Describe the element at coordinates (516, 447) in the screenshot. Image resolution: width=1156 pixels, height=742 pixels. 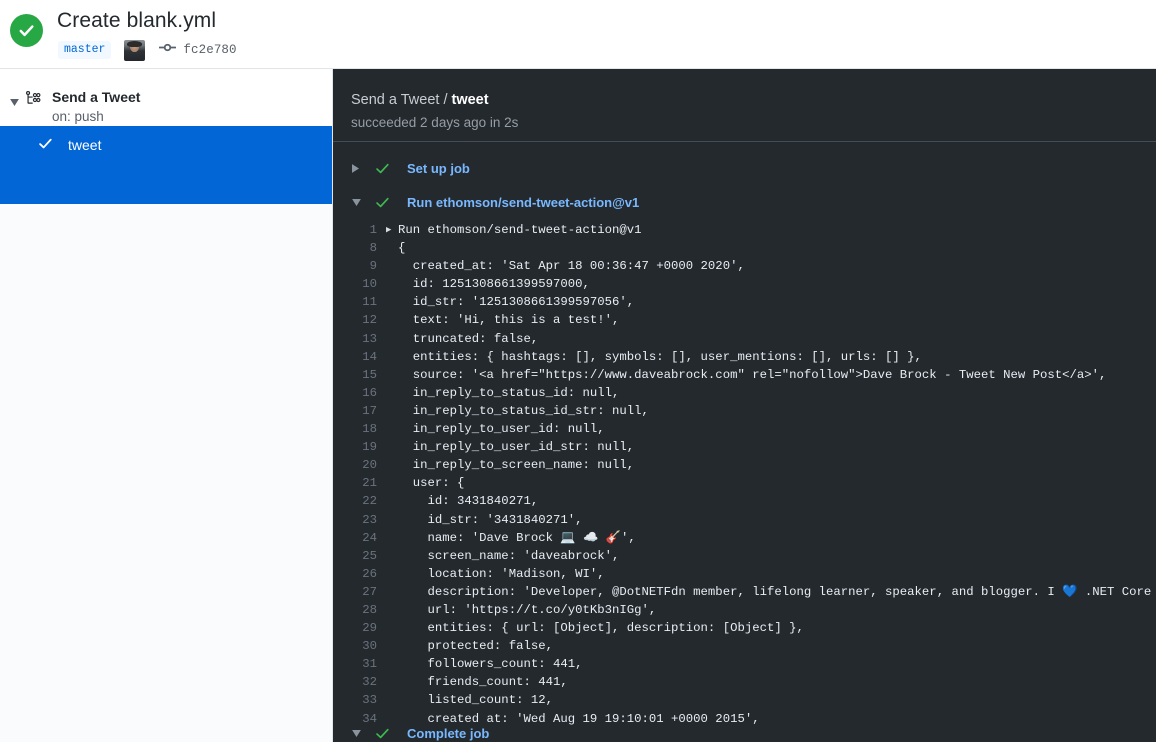
I see `log-line-text: in_reply_to_user_id_str: null,` at that location.